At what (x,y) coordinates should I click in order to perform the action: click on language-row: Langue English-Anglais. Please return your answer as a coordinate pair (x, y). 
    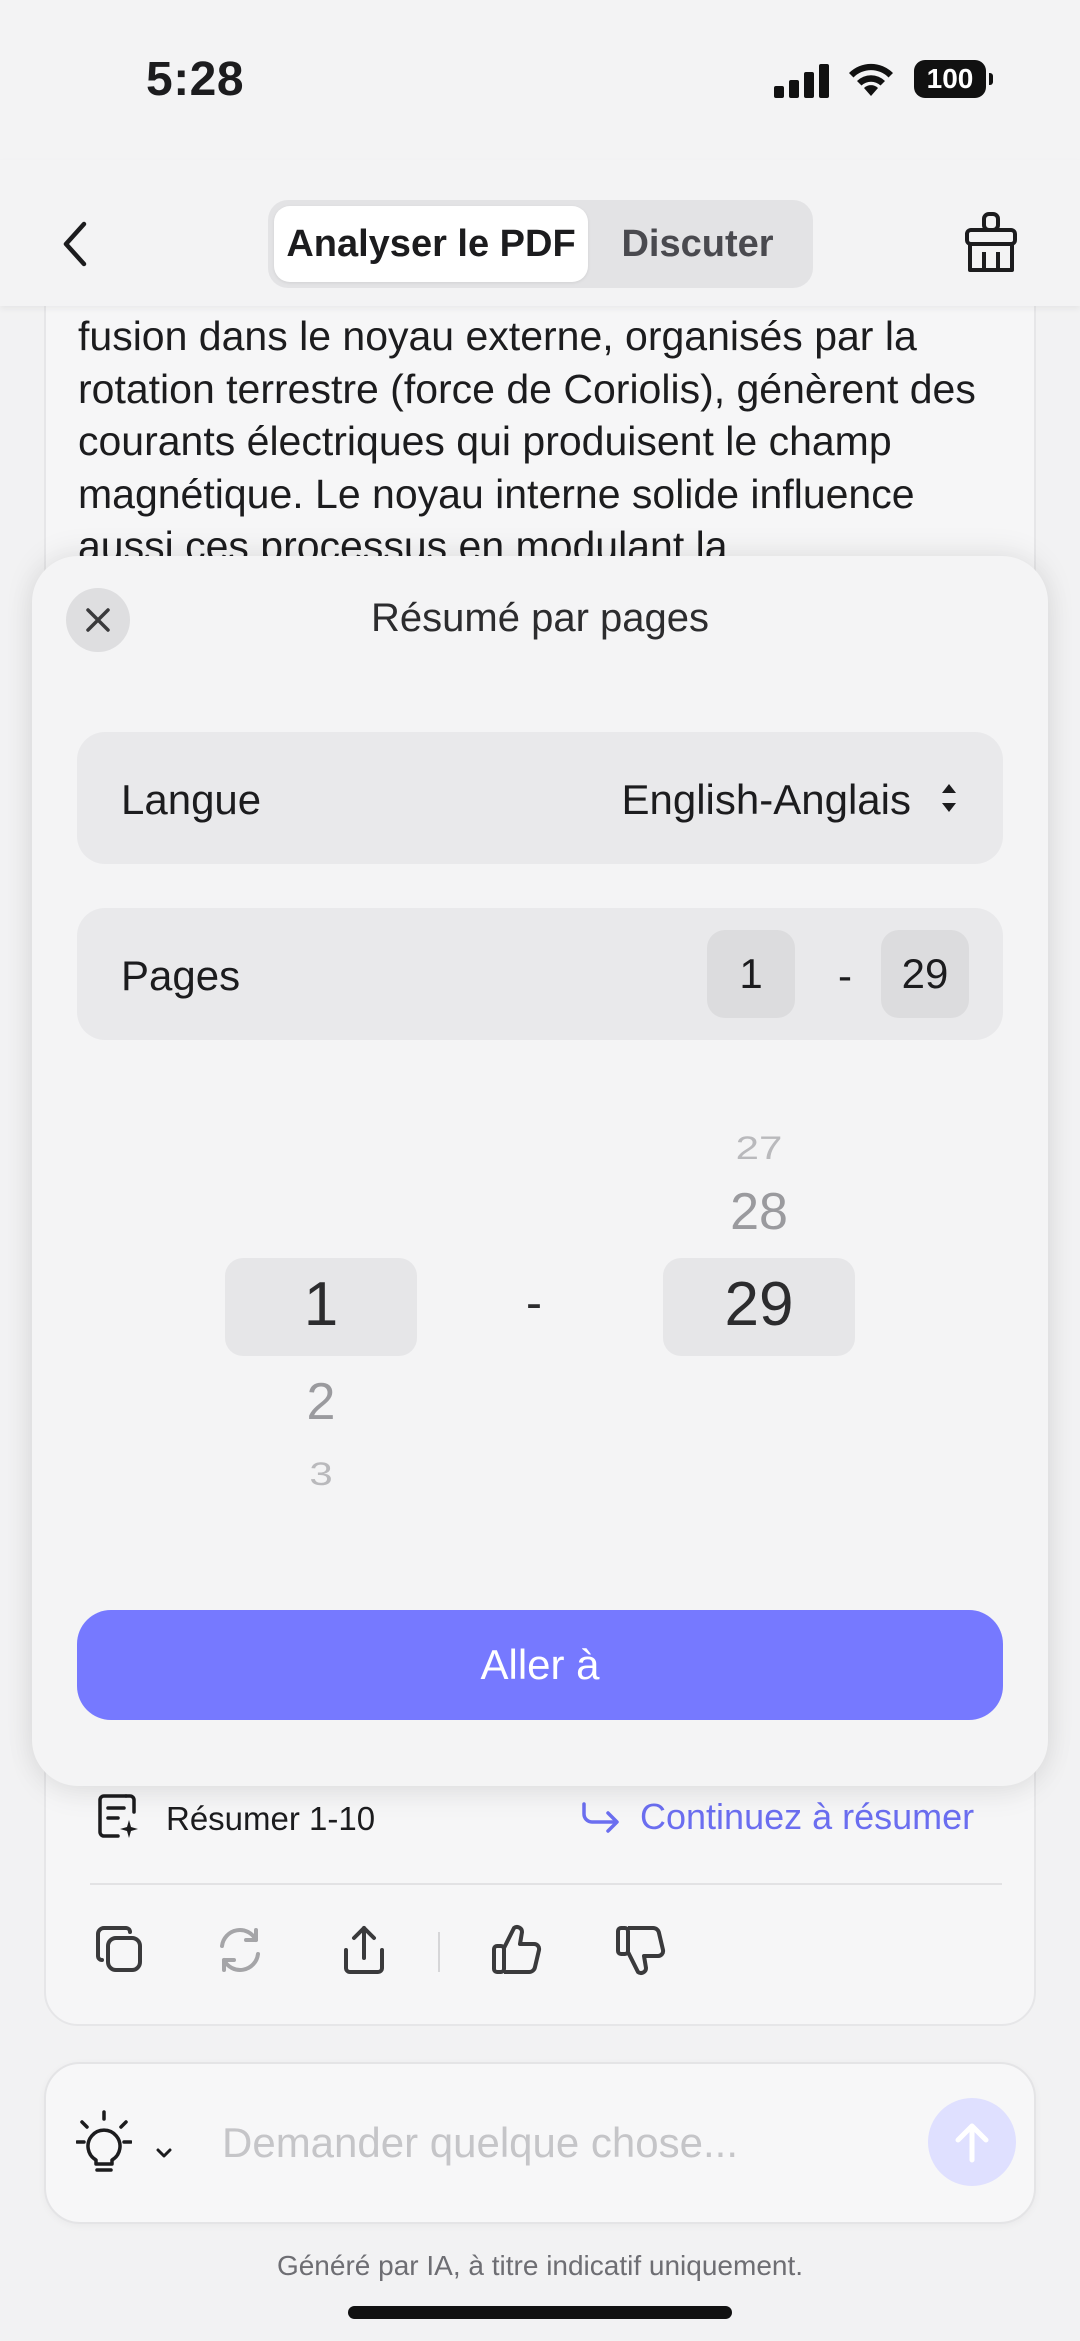
    Looking at the image, I should click on (540, 798).